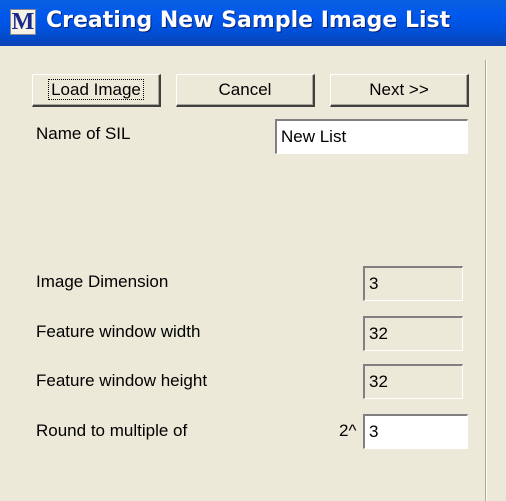 Image resolution: width=506 pixels, height=501 pixels. I want to click on image-dimension-field, so click(413, 283).